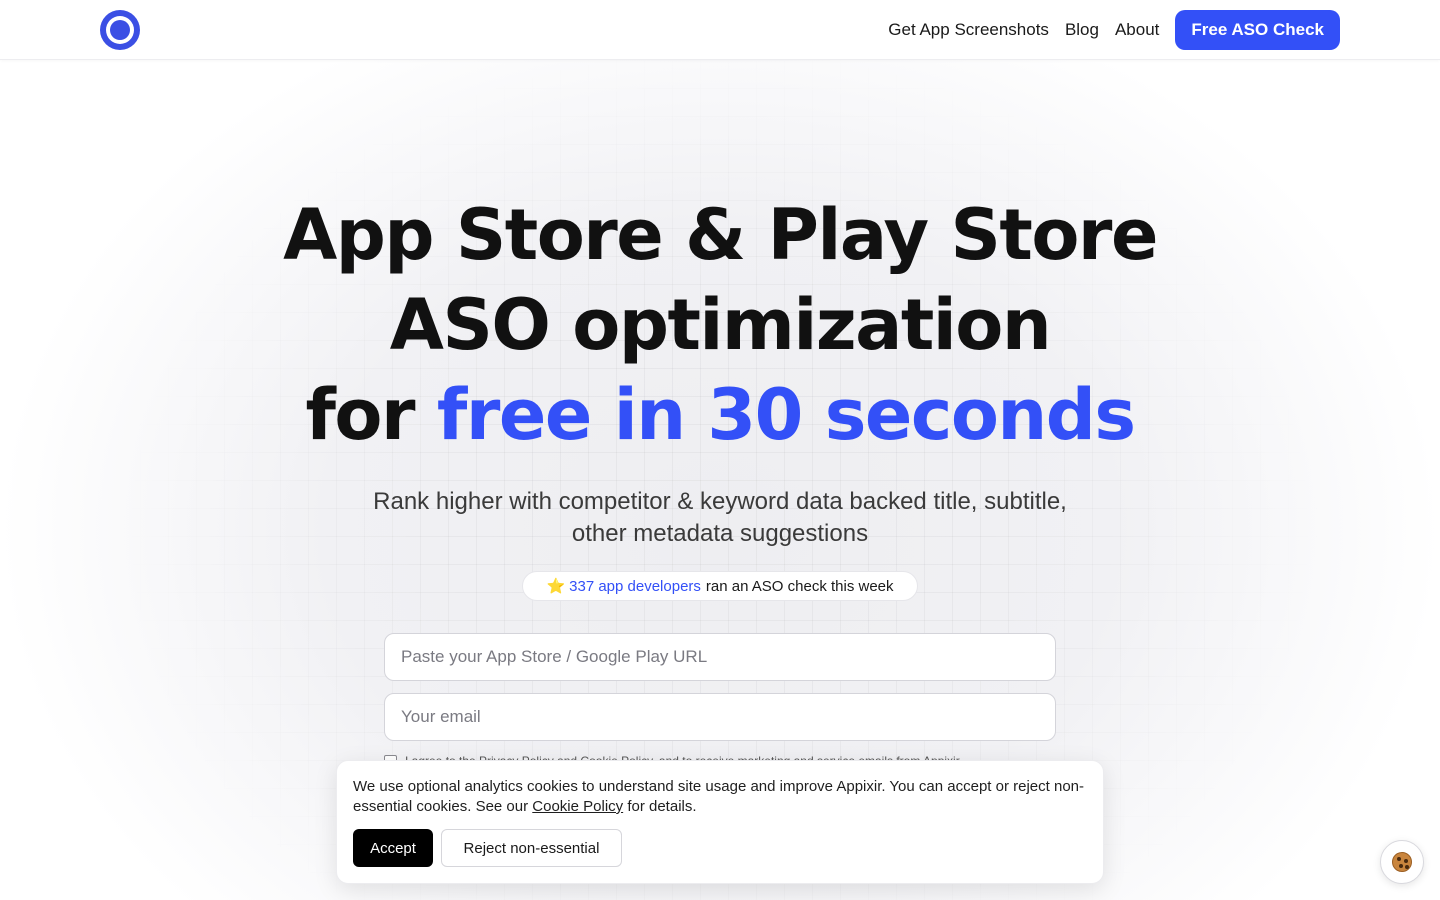  Describe the element at coordinates (968, 30) in the screenshot. I see `nav-link-get-app-screenshots: Get App Screenshots` at that location.